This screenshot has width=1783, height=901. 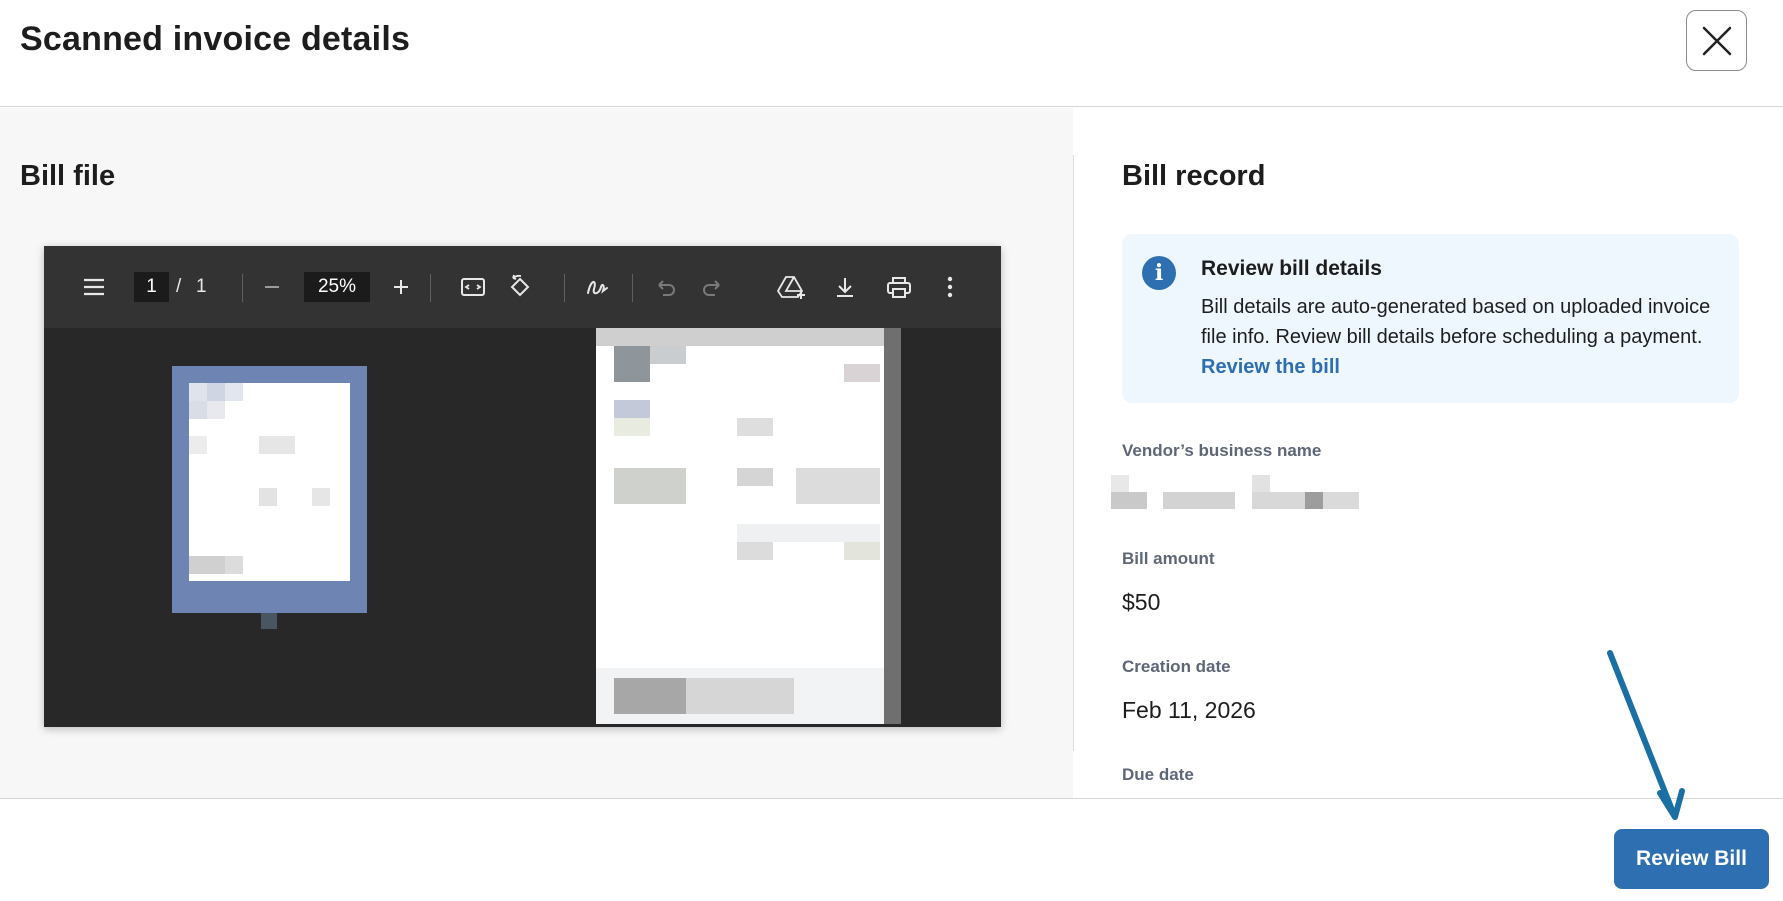 What do you see at coordinates (1189, 710) in the screenshot?
I see `creation-date-value: Feb 11, 2026` at bounding box center [1189, 710].